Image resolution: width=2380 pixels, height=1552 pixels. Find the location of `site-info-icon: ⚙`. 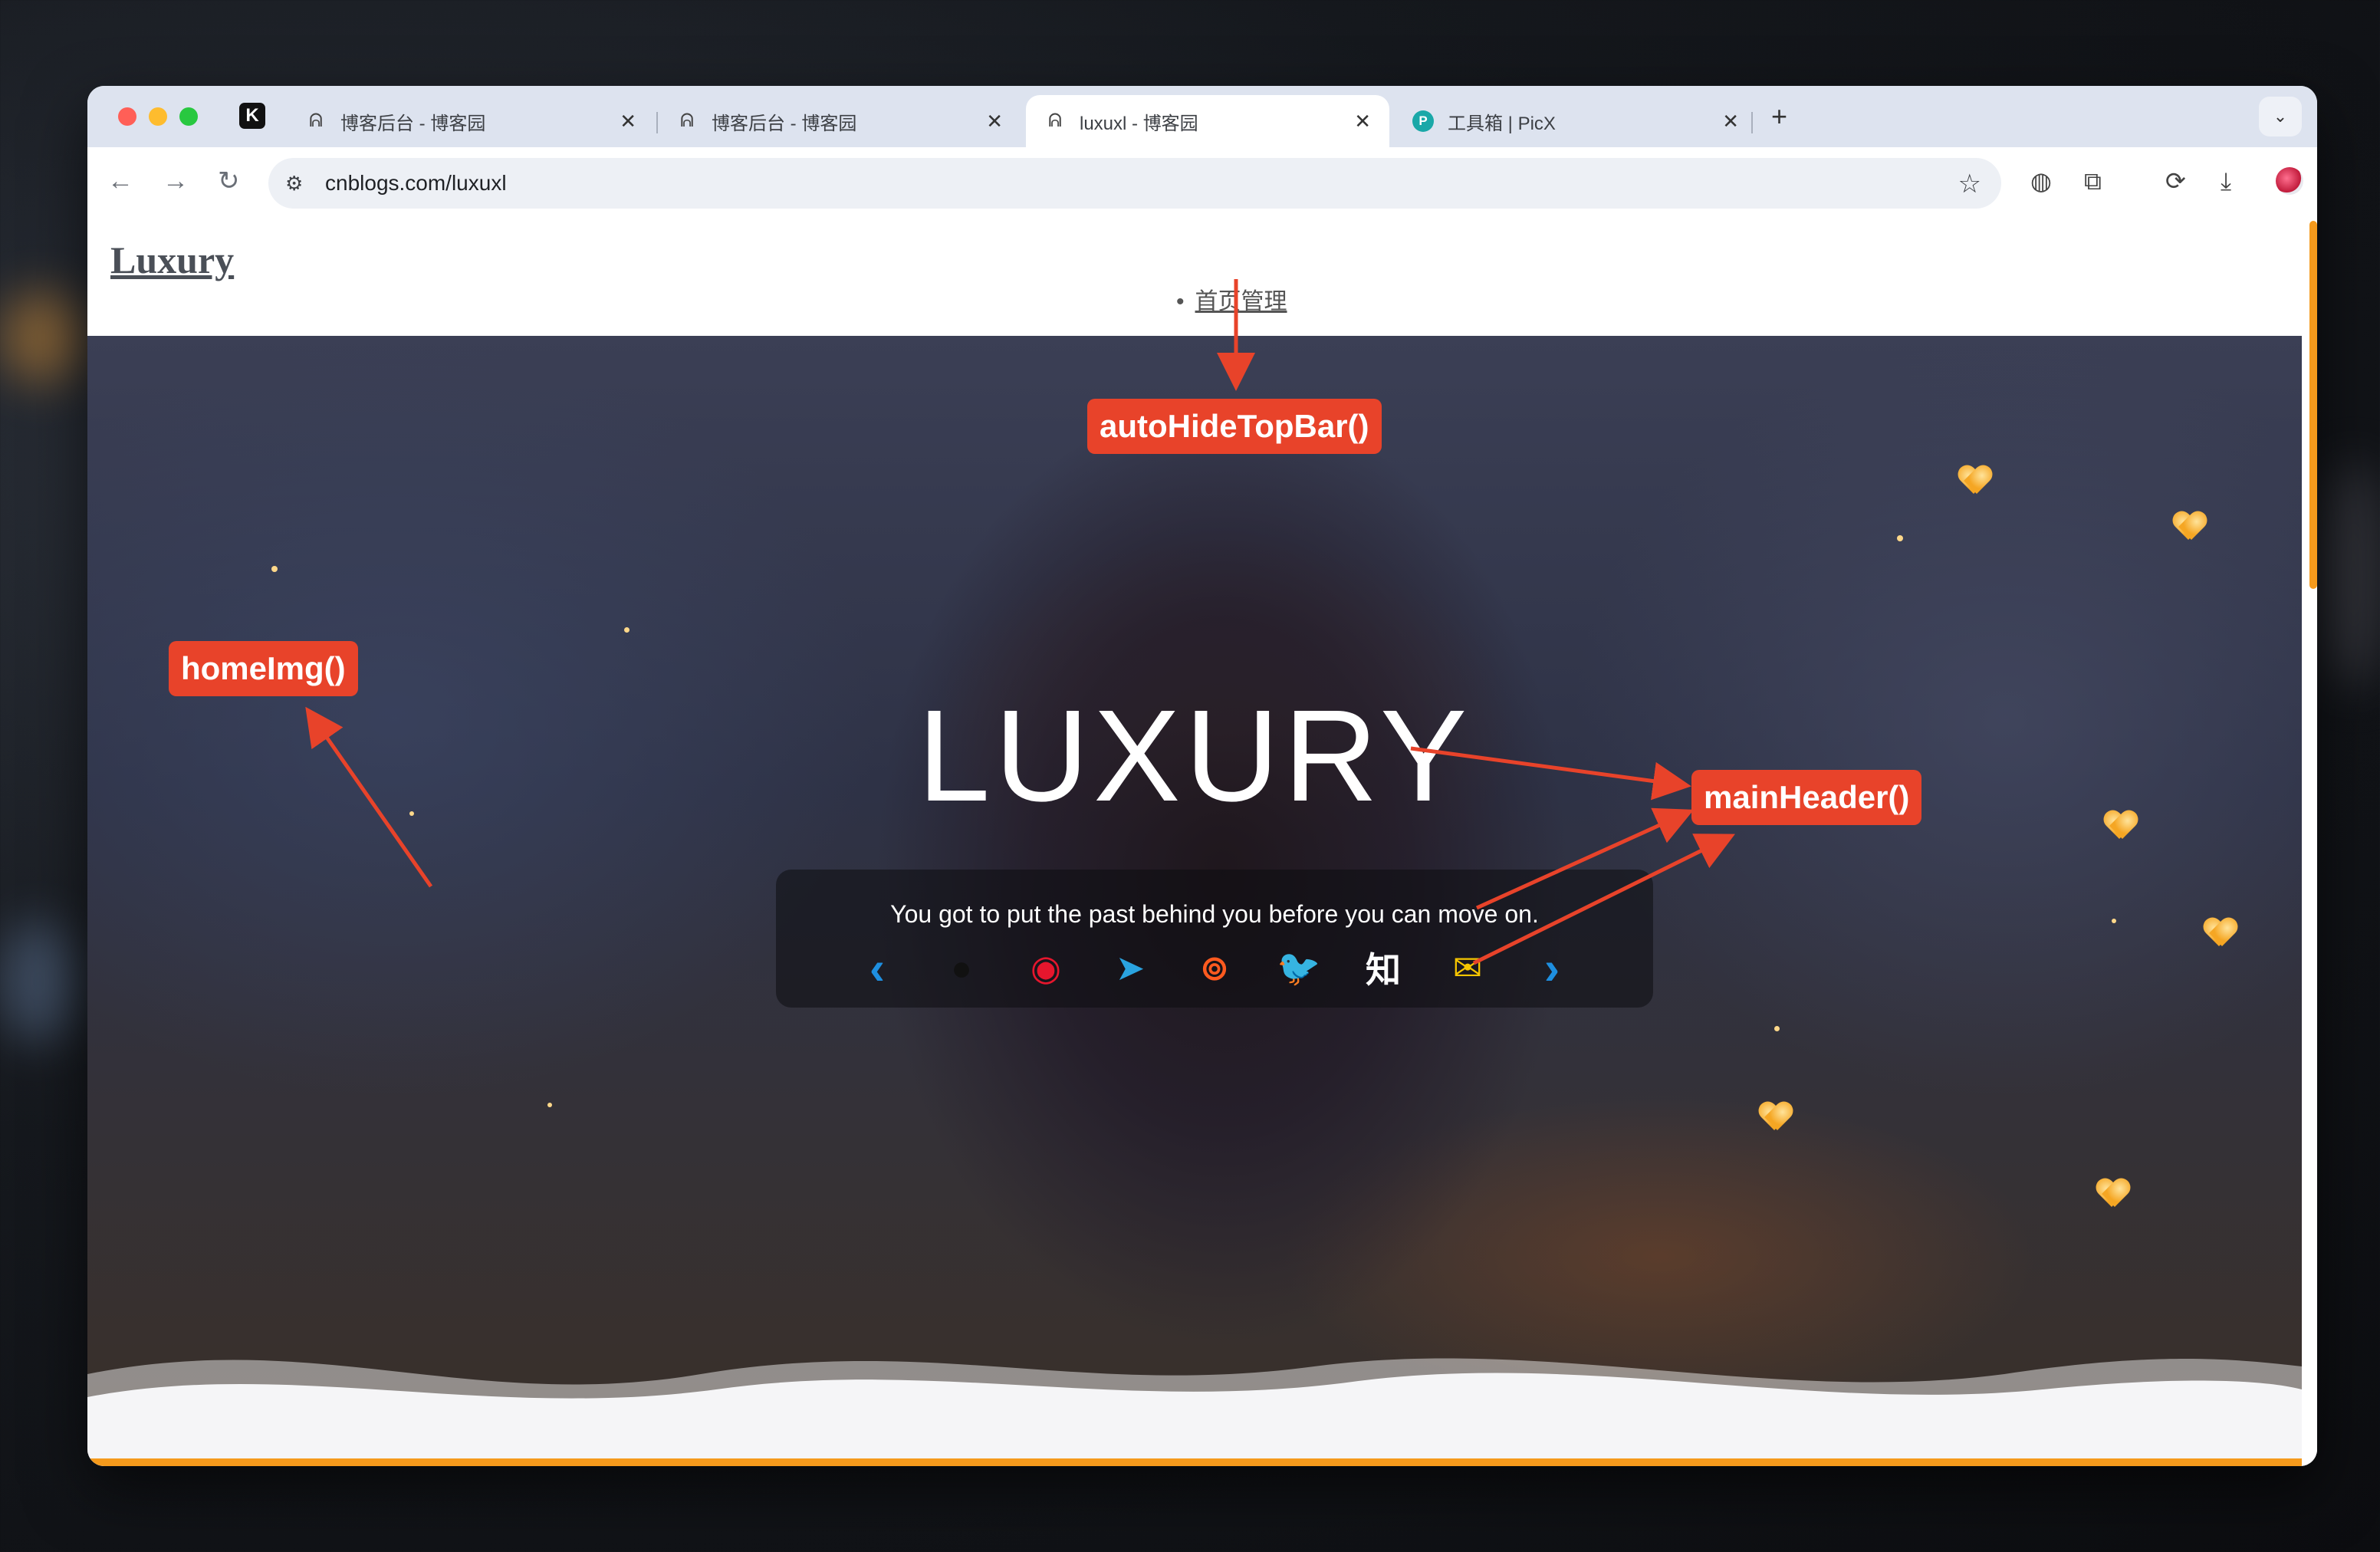

site-info-icon: ⚙ is located at coordinates (298, 184).